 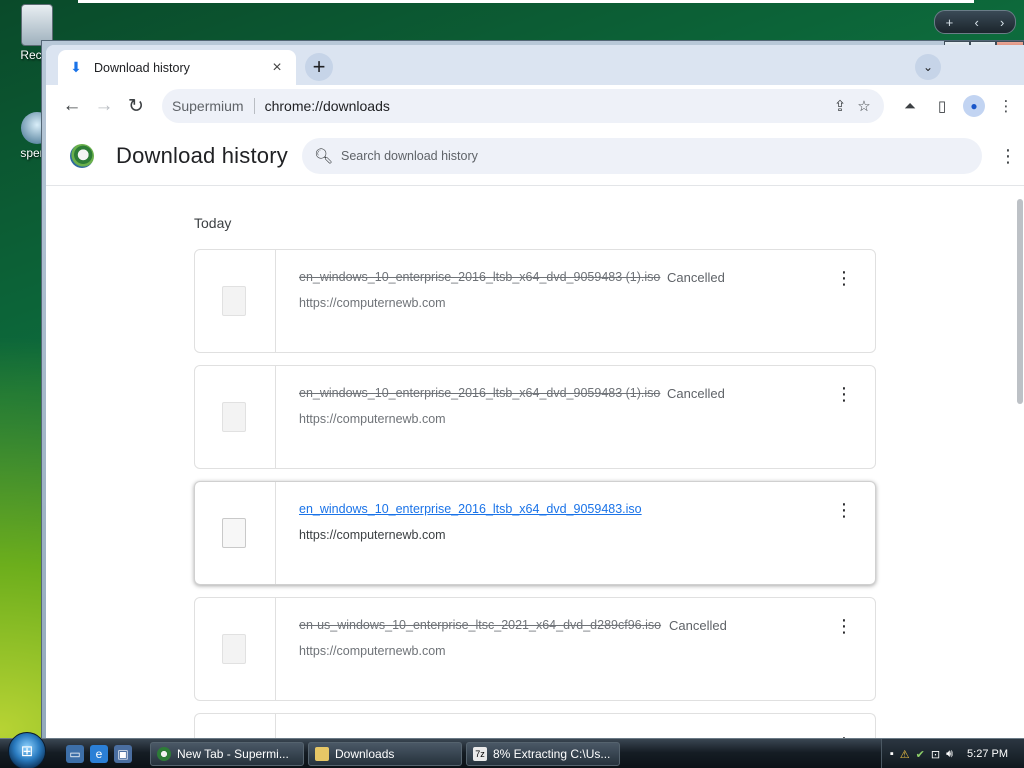 What do you see at coordinates (75, 754) in the screenshot?
I see `show-desktop-icon: ▭` at bounding box center [75, 754].